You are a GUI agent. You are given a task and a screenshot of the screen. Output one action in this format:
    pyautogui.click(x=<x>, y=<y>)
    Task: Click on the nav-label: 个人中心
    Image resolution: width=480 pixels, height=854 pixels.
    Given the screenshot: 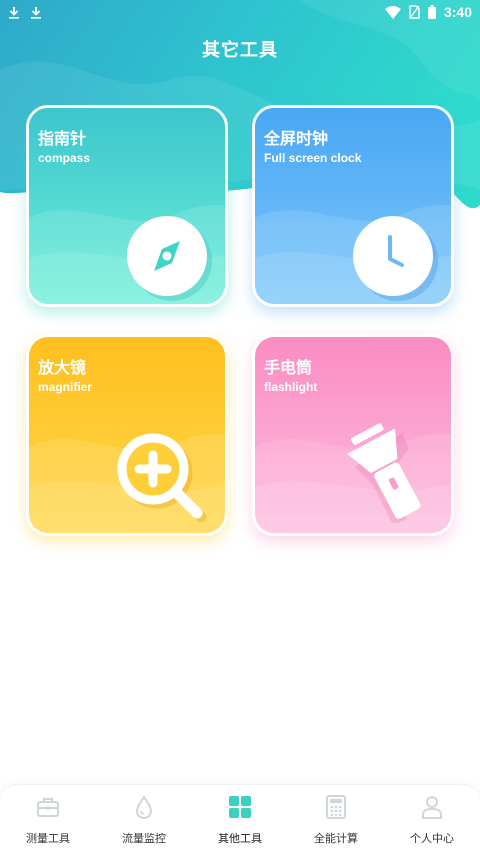 What is the action you would take?
    pyautogui.click(x=432, y=838)
    